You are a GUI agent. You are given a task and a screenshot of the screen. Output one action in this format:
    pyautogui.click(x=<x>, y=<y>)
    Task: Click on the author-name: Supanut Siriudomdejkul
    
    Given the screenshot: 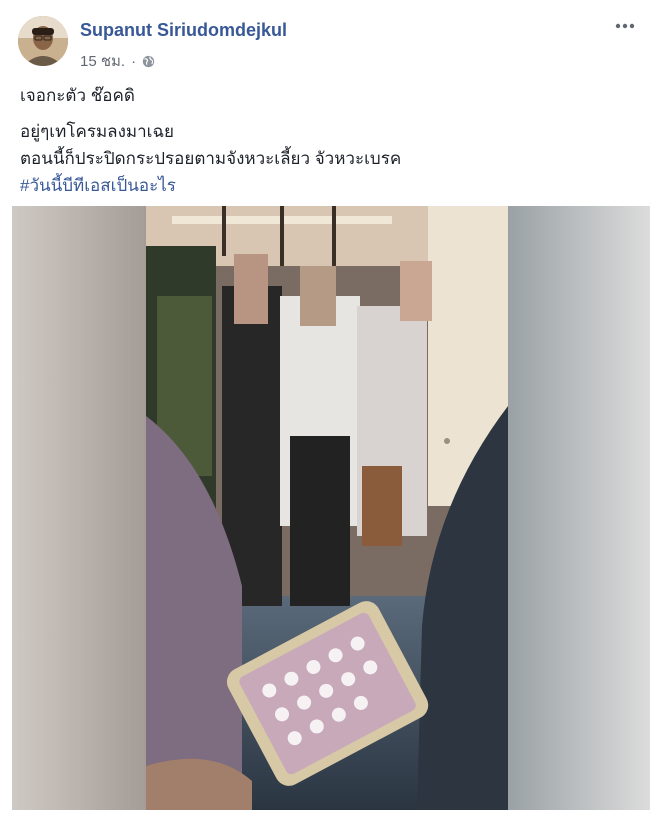 What is the action you would take?
    pyautogui.click(x=183, y=30)
    